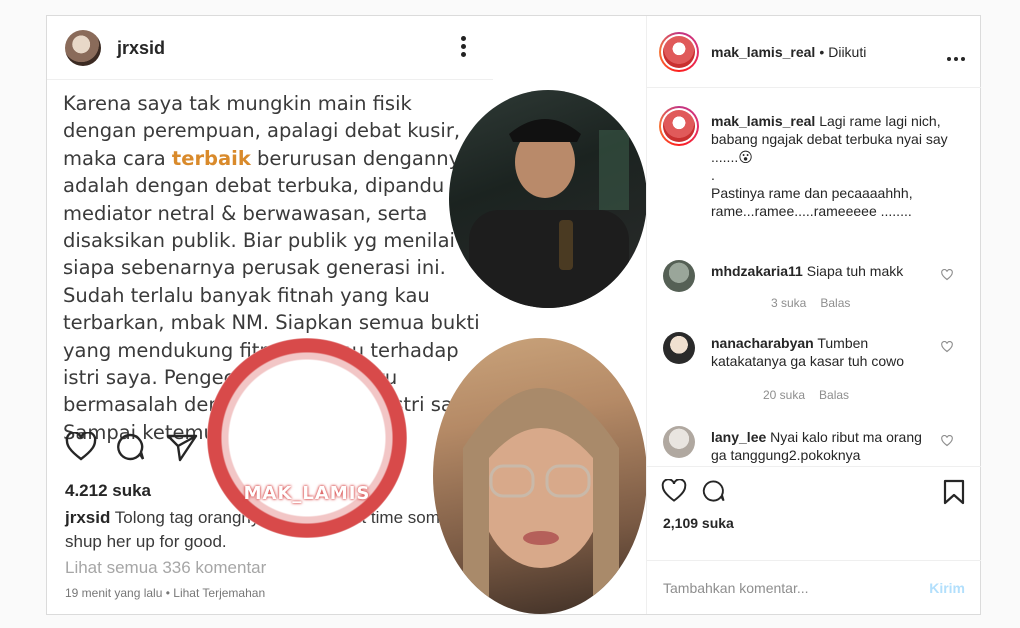 This screenshot has height=628, width=1020. What do you see at coordinates (954, 494) in the screenshot?
I see `bookmark-icon` at bounding box center [954, 494].